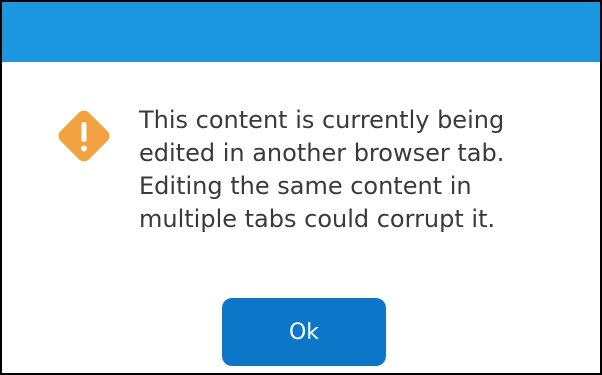 This screenshot has width=602, height=375. What do you see at coordinates (322, 153) in the screenshot?
I see `message-line: edited in another browser tab.` at bounding box center [322, 153].